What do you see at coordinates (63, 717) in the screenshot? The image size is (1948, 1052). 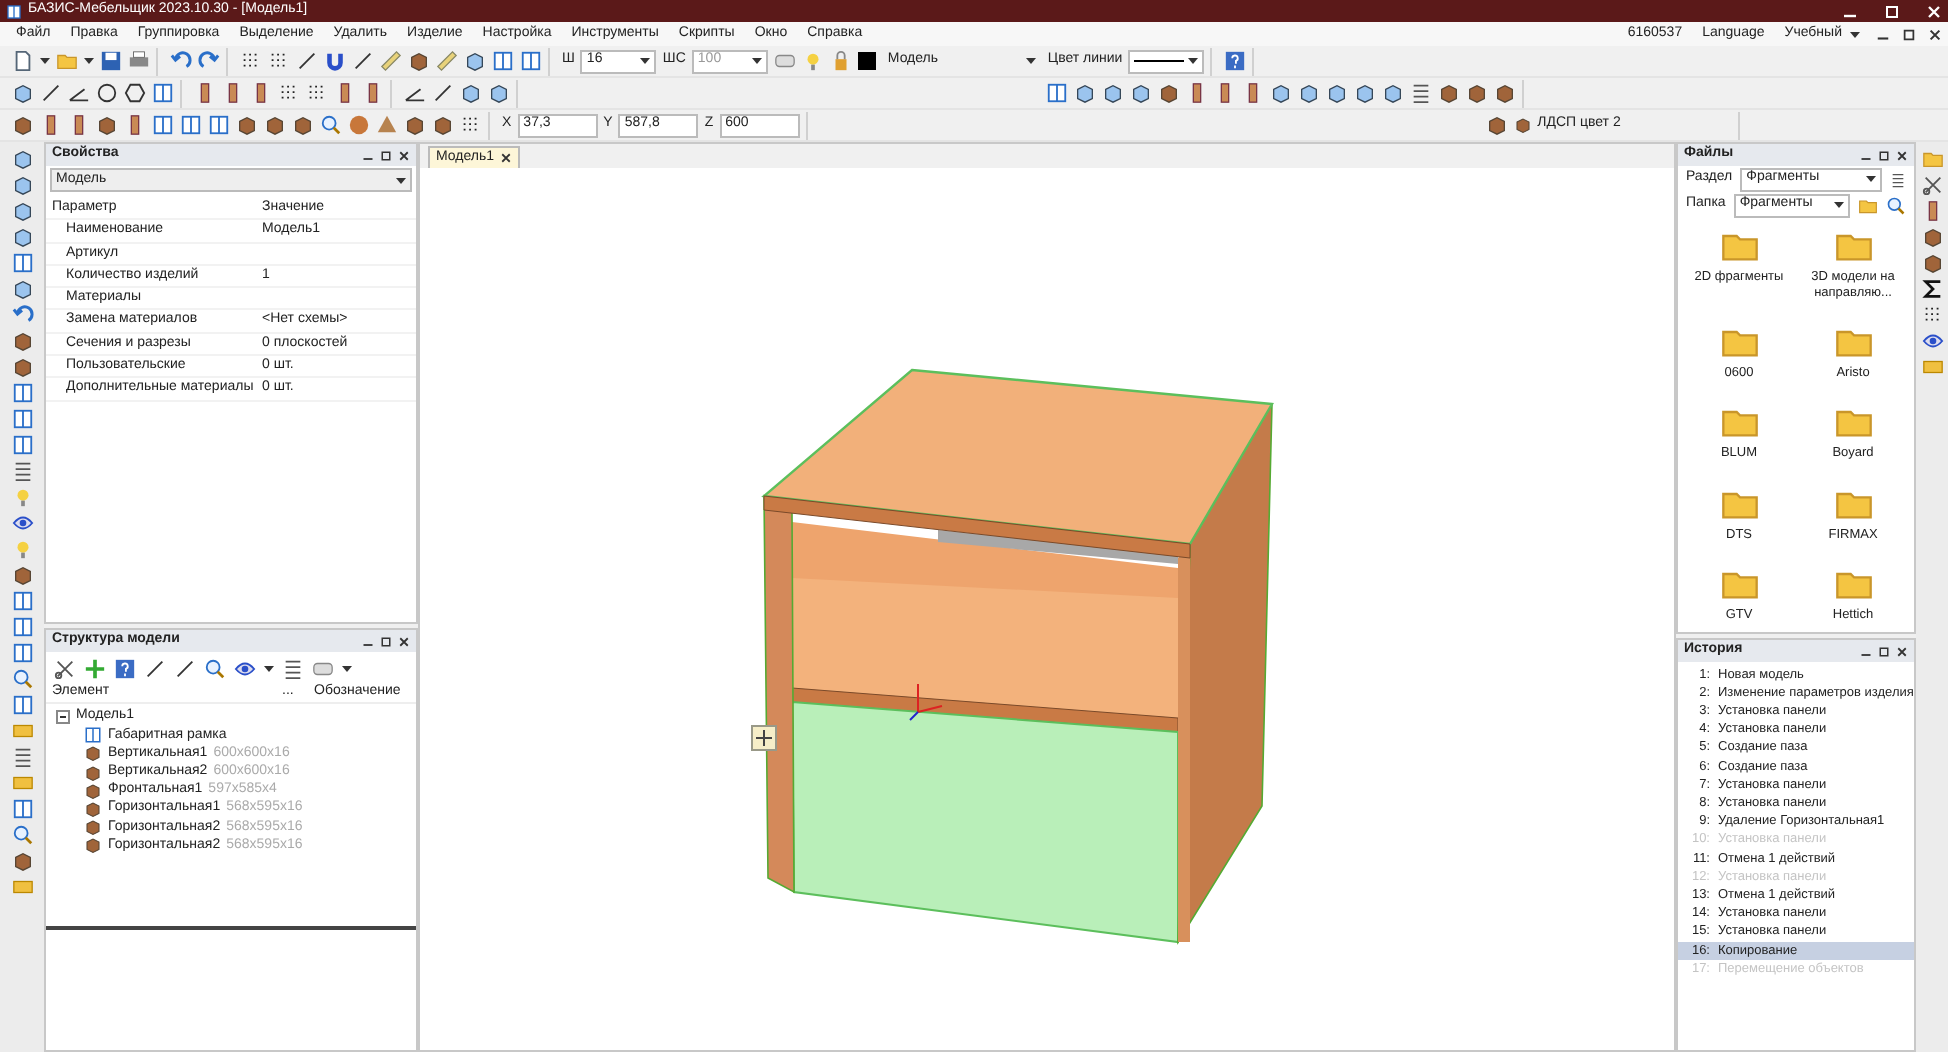 I see `collapse-icon` at bounding box center [63, 717].